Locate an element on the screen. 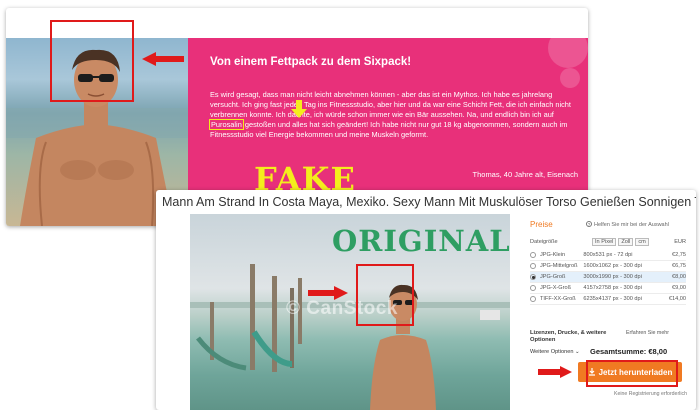 This screenshot has height=410, width=700. radio-selected-icon is located at coordinates (533, 277).